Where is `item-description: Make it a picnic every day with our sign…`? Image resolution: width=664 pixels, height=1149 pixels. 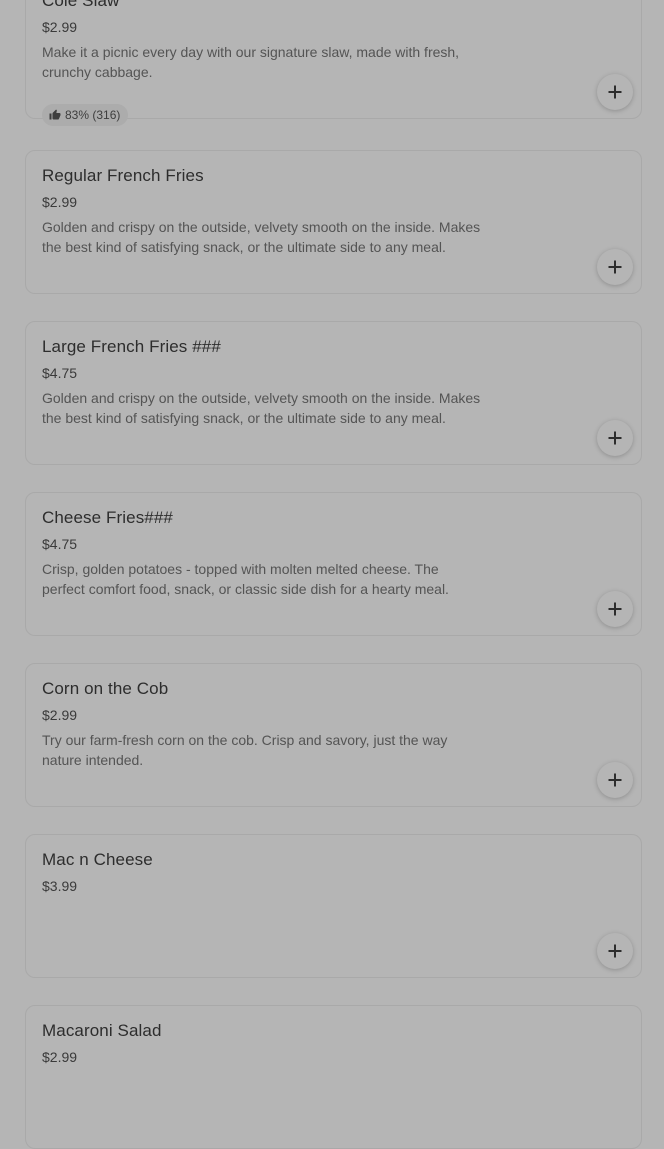 item-description: Make it a picnic every day with our sign… is located at coordinates (251, 62).